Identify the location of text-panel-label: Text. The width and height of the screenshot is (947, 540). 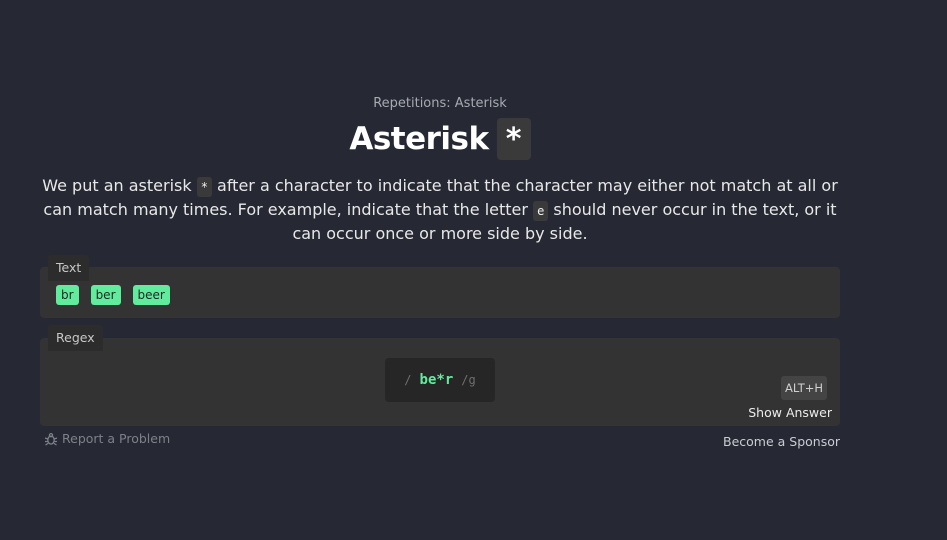
(69, 268).